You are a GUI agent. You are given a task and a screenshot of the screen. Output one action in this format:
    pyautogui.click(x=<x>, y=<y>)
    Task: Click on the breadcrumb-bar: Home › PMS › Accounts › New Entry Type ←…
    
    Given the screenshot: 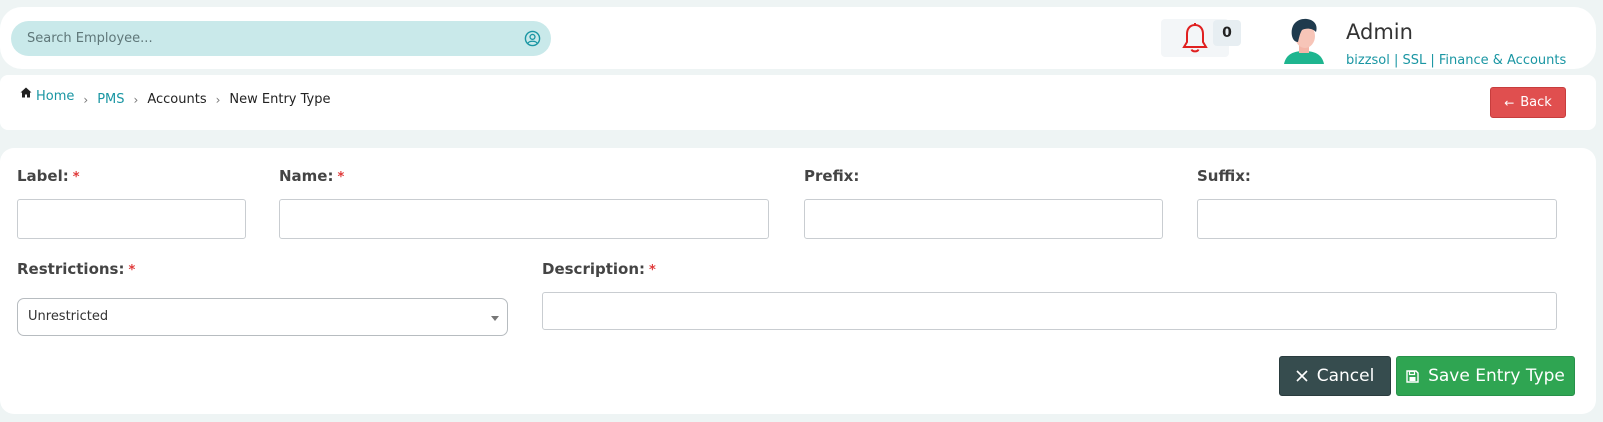 What is the action you would take?
    pyautogui.click(x=798, y=102)
    